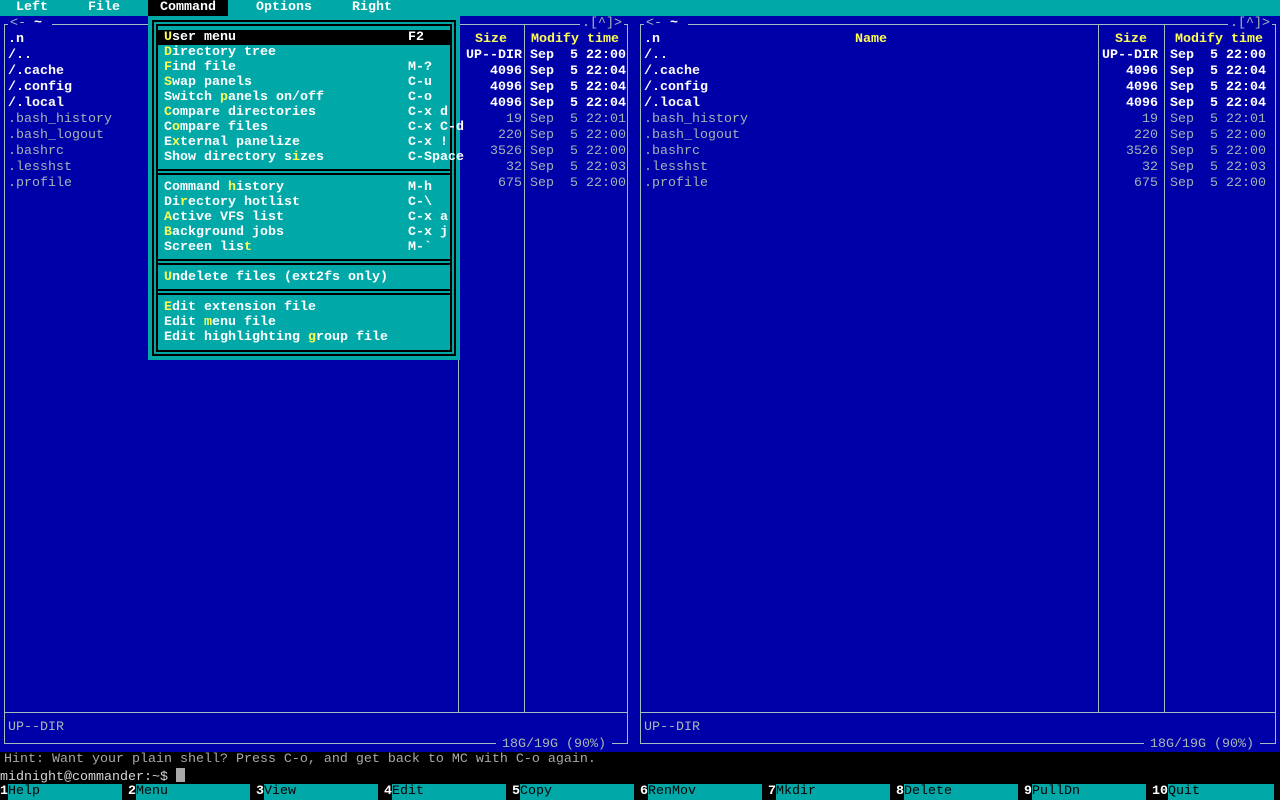 The image size is (1280, 800). I want to click on fkey-2-menu: 2 Menu, so click(192, 792).